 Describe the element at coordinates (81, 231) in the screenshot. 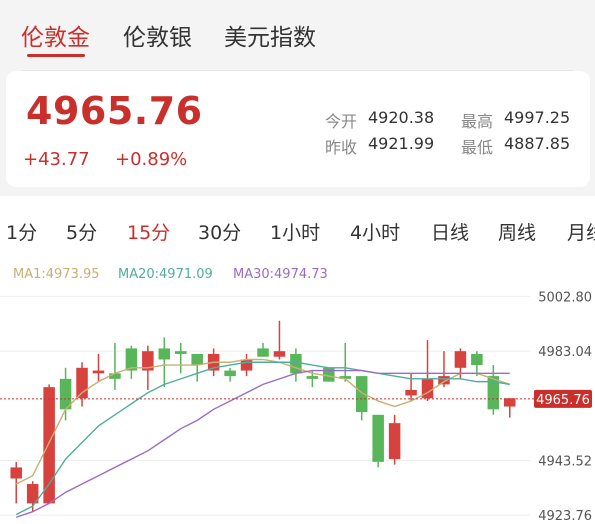

I see `period-5min: 5分` at that location.